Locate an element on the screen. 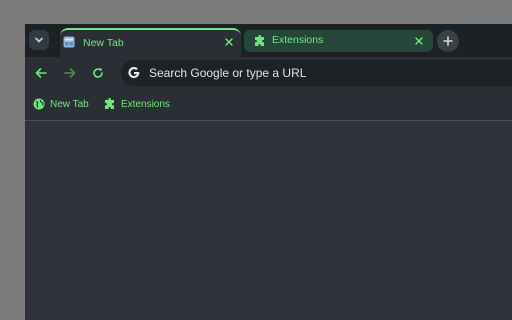 The width and height of the screenshot is (512, 320). omnibox: Search Google or type a URL is located at coordinates (316, 73).